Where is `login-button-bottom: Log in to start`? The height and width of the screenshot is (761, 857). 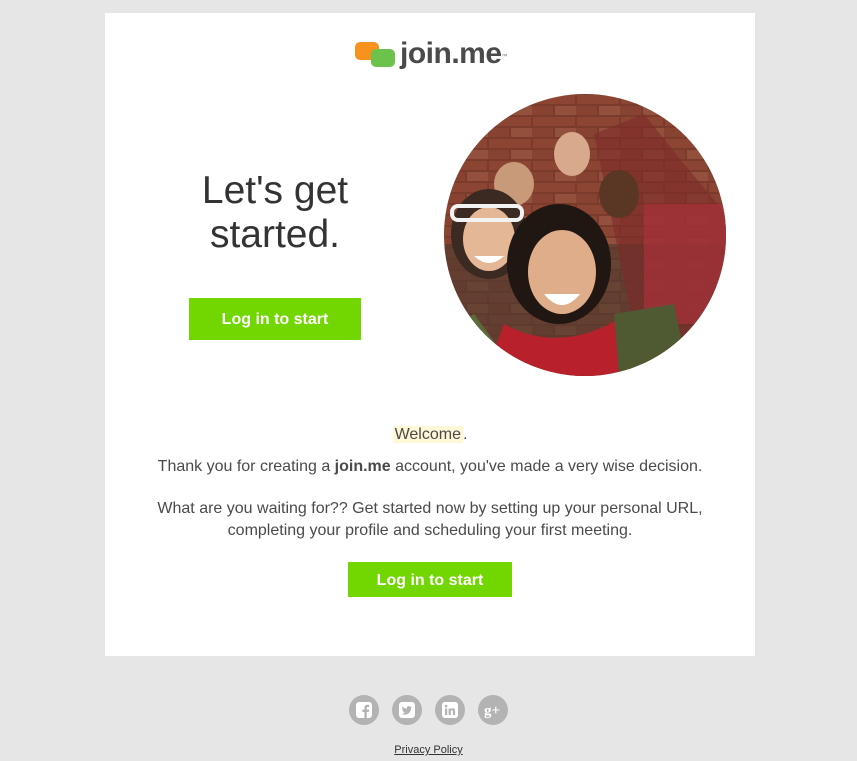 login-button-bottom: Log in to start is located at coordinates (430, 579).